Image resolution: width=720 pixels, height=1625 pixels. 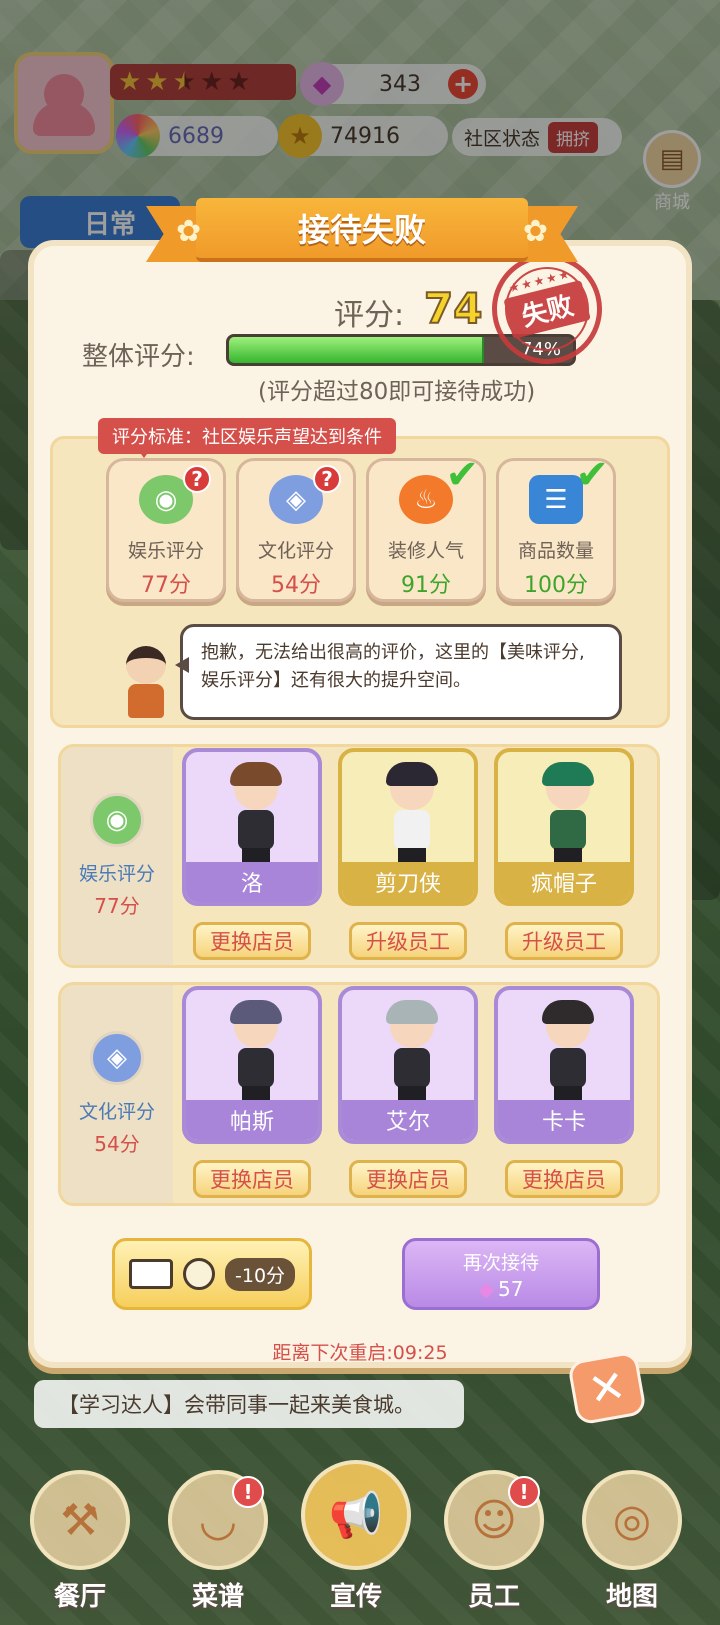 I want to click on nav-label: 地图, so click(x=631, y=1597).